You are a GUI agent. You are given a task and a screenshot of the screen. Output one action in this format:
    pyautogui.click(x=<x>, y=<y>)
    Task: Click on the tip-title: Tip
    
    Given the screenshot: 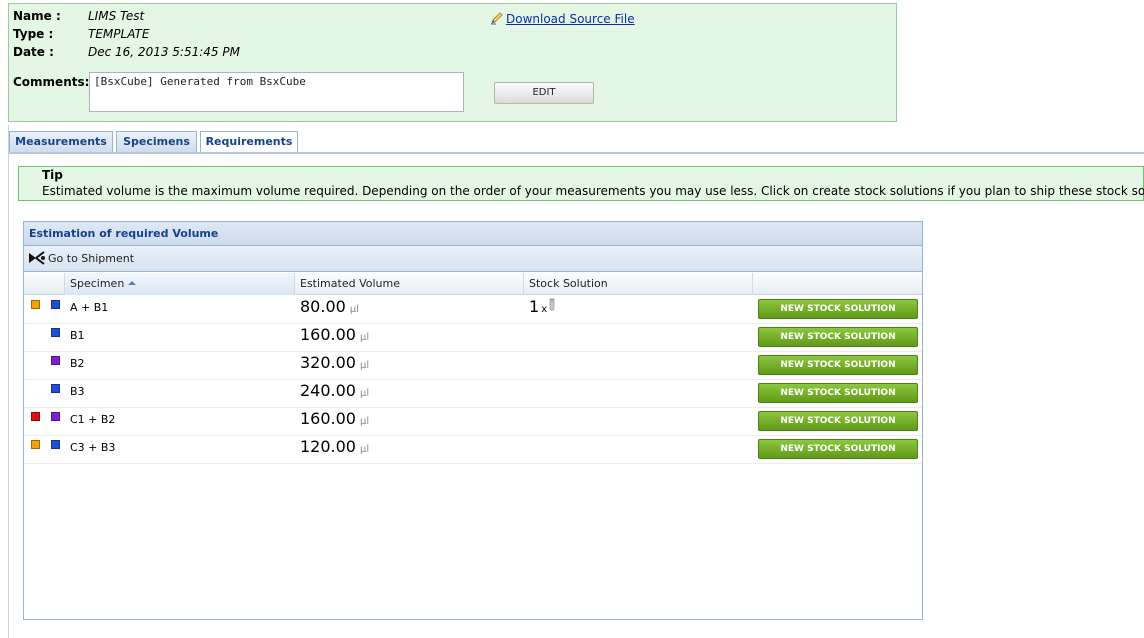 What is the action you would take?
    pyautogui.click(x=52, y=175)
    